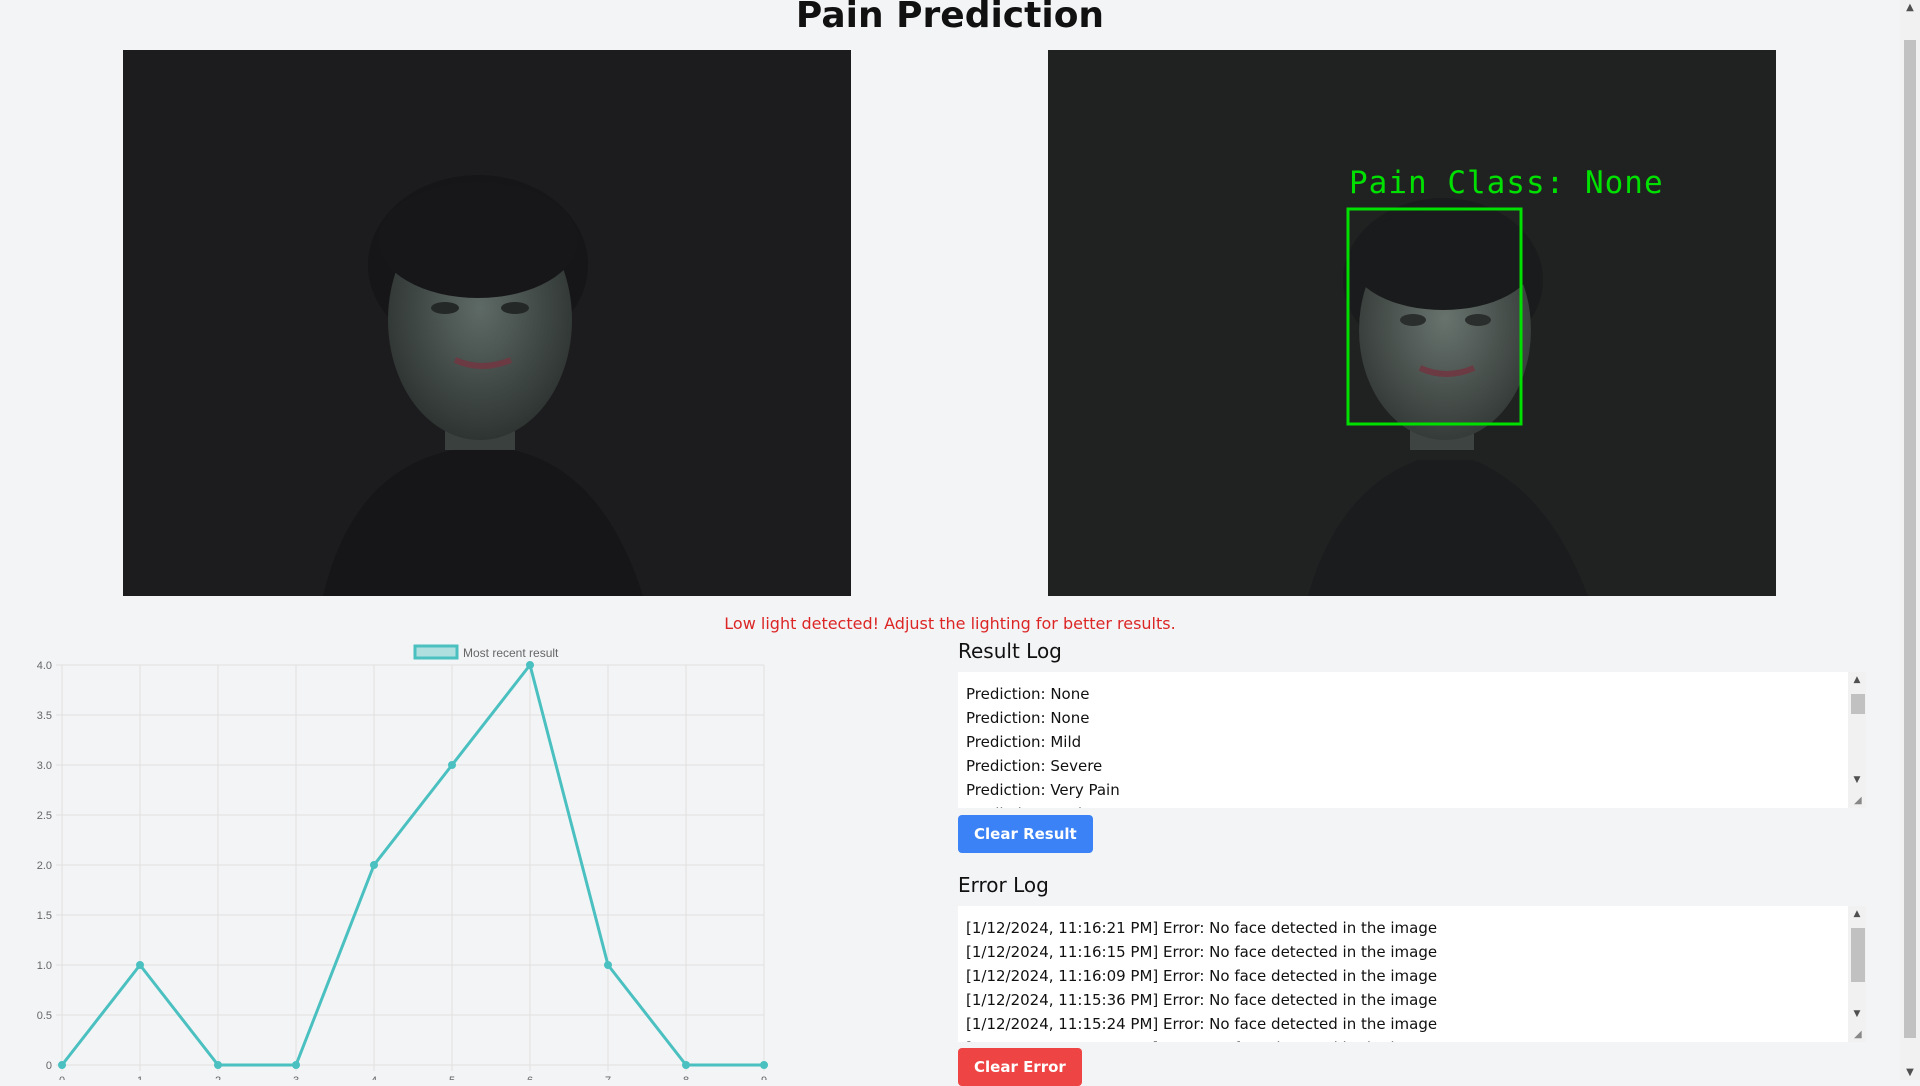 The height and width of the screenshot is (1086, 1920). I want to click on x-tick-label: 9, so click(764, 1077).